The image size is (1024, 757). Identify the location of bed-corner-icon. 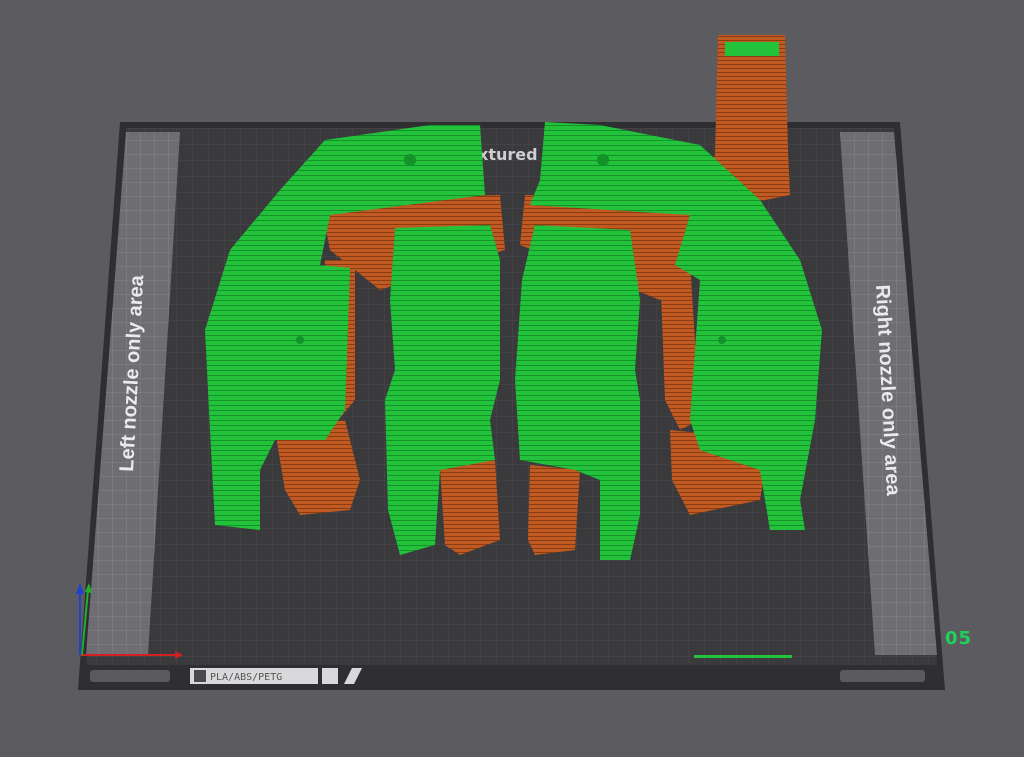
(330, 676).